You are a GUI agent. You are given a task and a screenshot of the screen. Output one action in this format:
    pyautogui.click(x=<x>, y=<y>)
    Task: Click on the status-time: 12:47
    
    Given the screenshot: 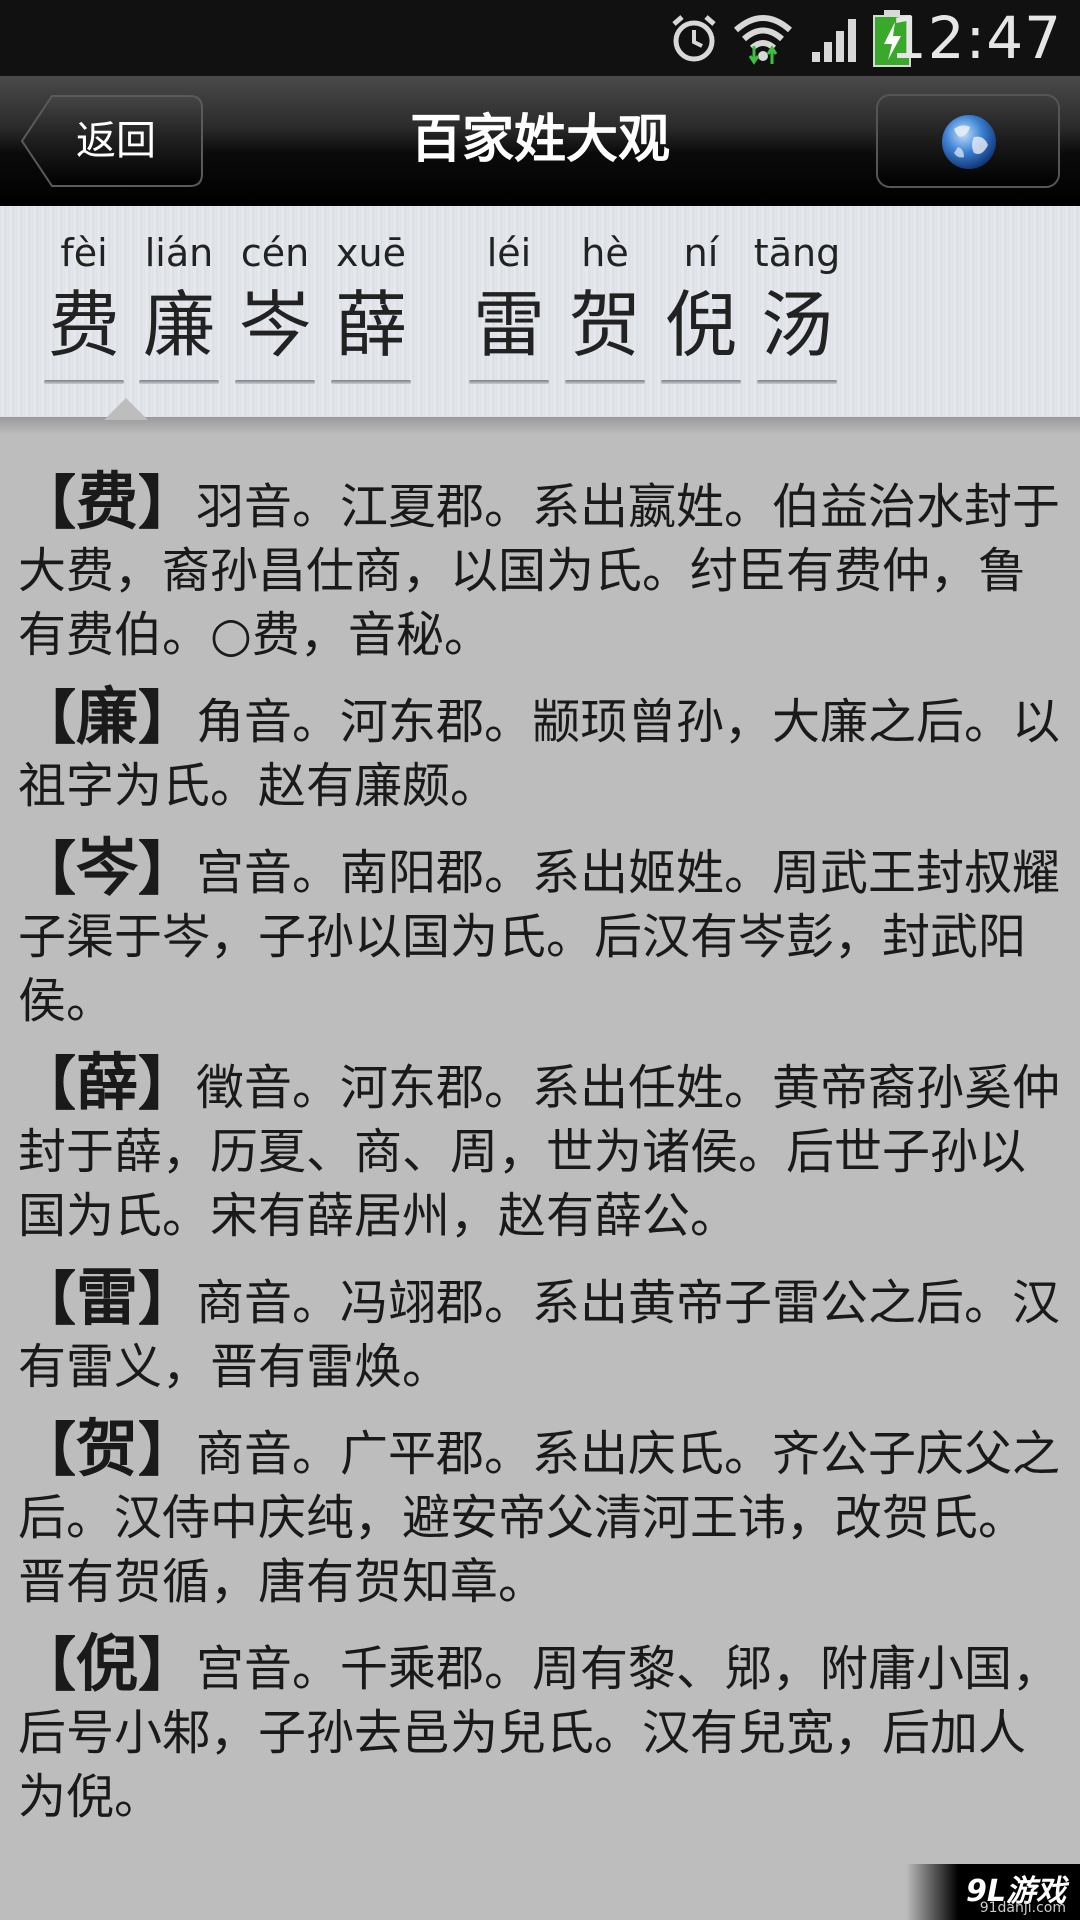 What is the action you would take?
    pyautogui.click(x=975, y=38)
    